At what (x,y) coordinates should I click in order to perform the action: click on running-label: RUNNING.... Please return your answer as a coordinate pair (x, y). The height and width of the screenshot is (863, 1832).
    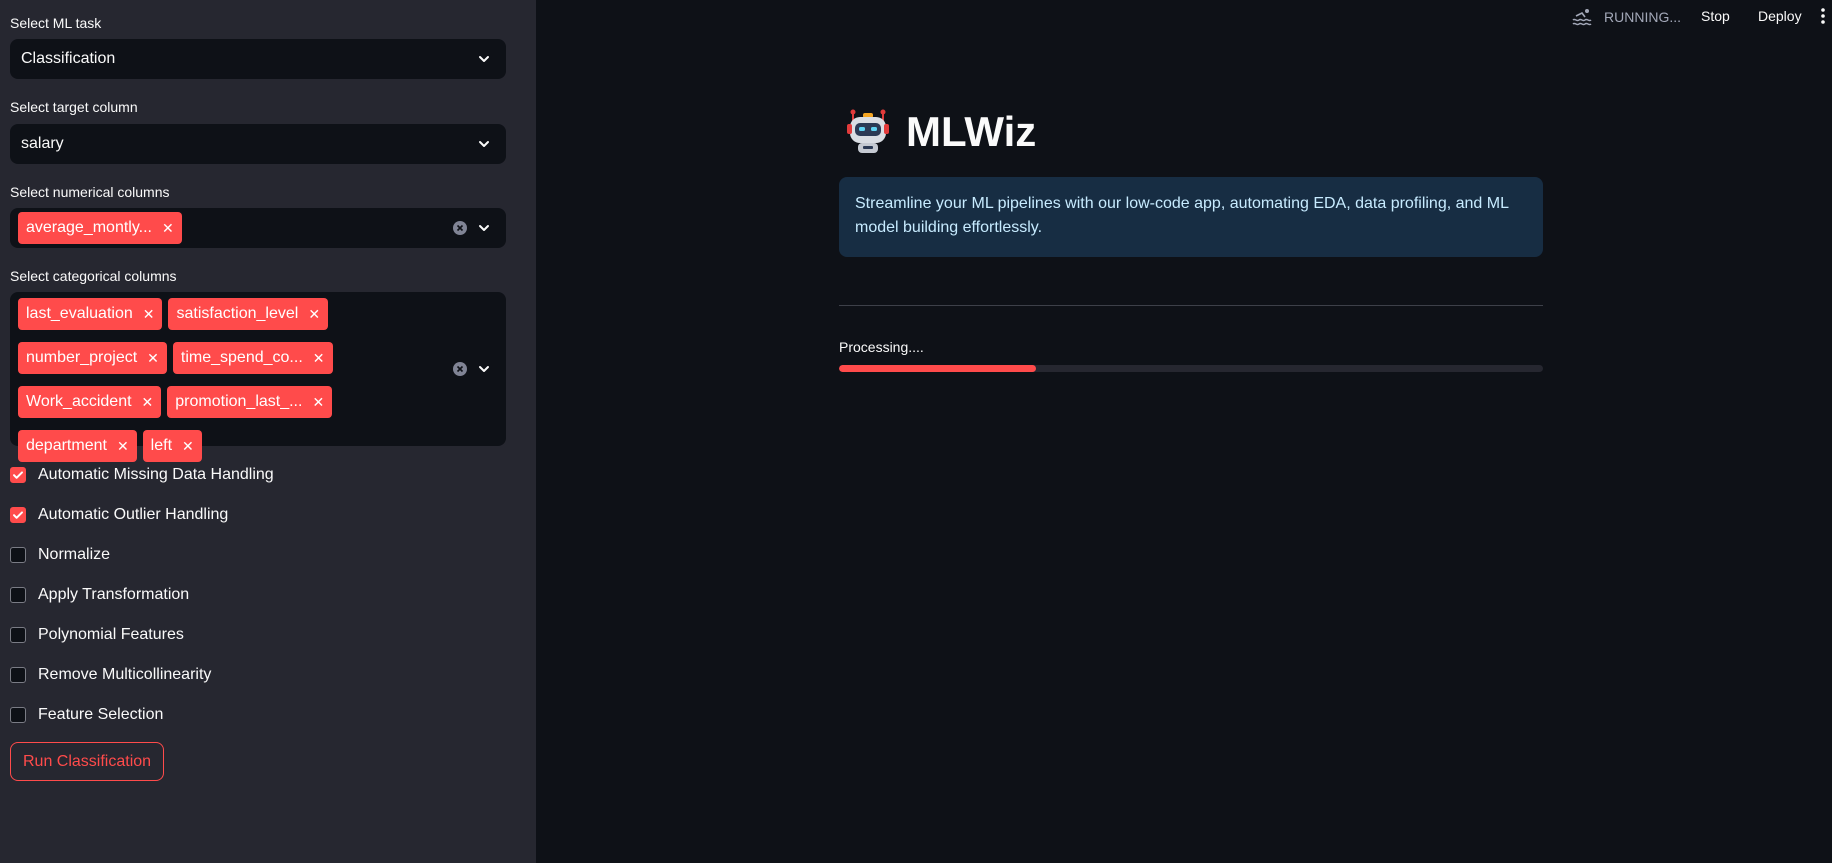
    Looking at the image, I should click on (1642, 17).